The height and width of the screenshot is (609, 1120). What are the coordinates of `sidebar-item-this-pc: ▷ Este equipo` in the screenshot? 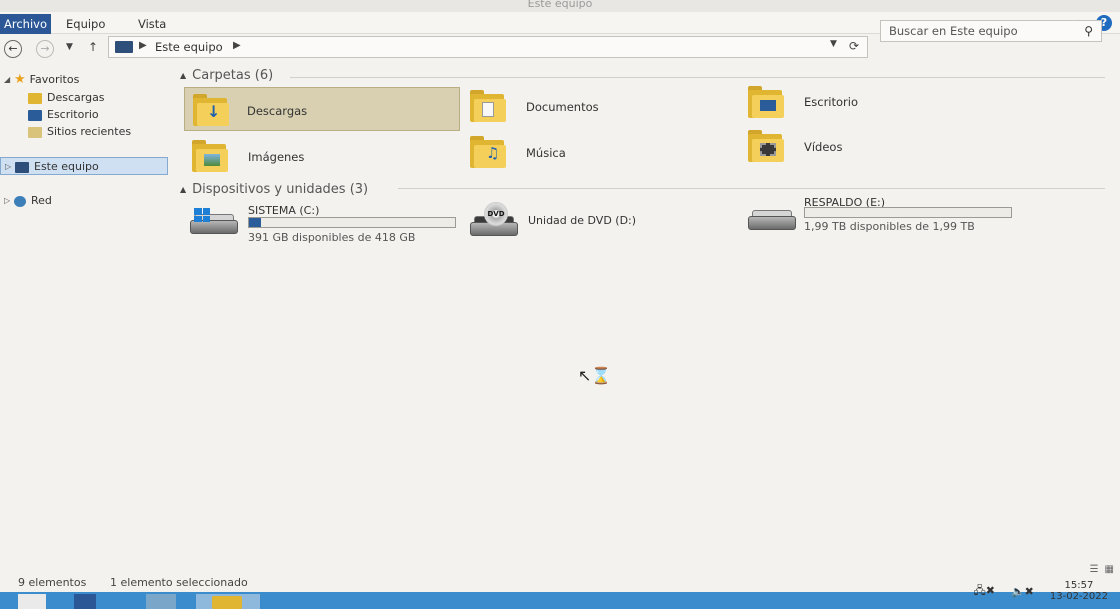 It's located at (84, 166).